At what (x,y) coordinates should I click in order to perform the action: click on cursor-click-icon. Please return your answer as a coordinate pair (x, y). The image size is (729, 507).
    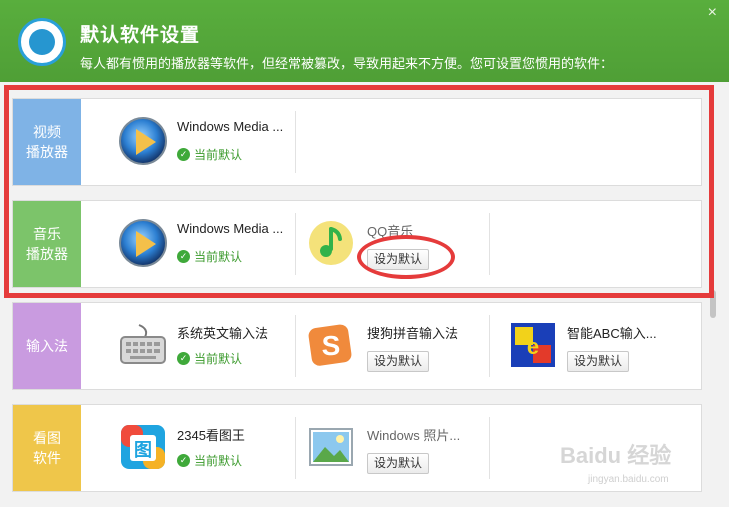
    Looking at the image, I should click on (42, 42).